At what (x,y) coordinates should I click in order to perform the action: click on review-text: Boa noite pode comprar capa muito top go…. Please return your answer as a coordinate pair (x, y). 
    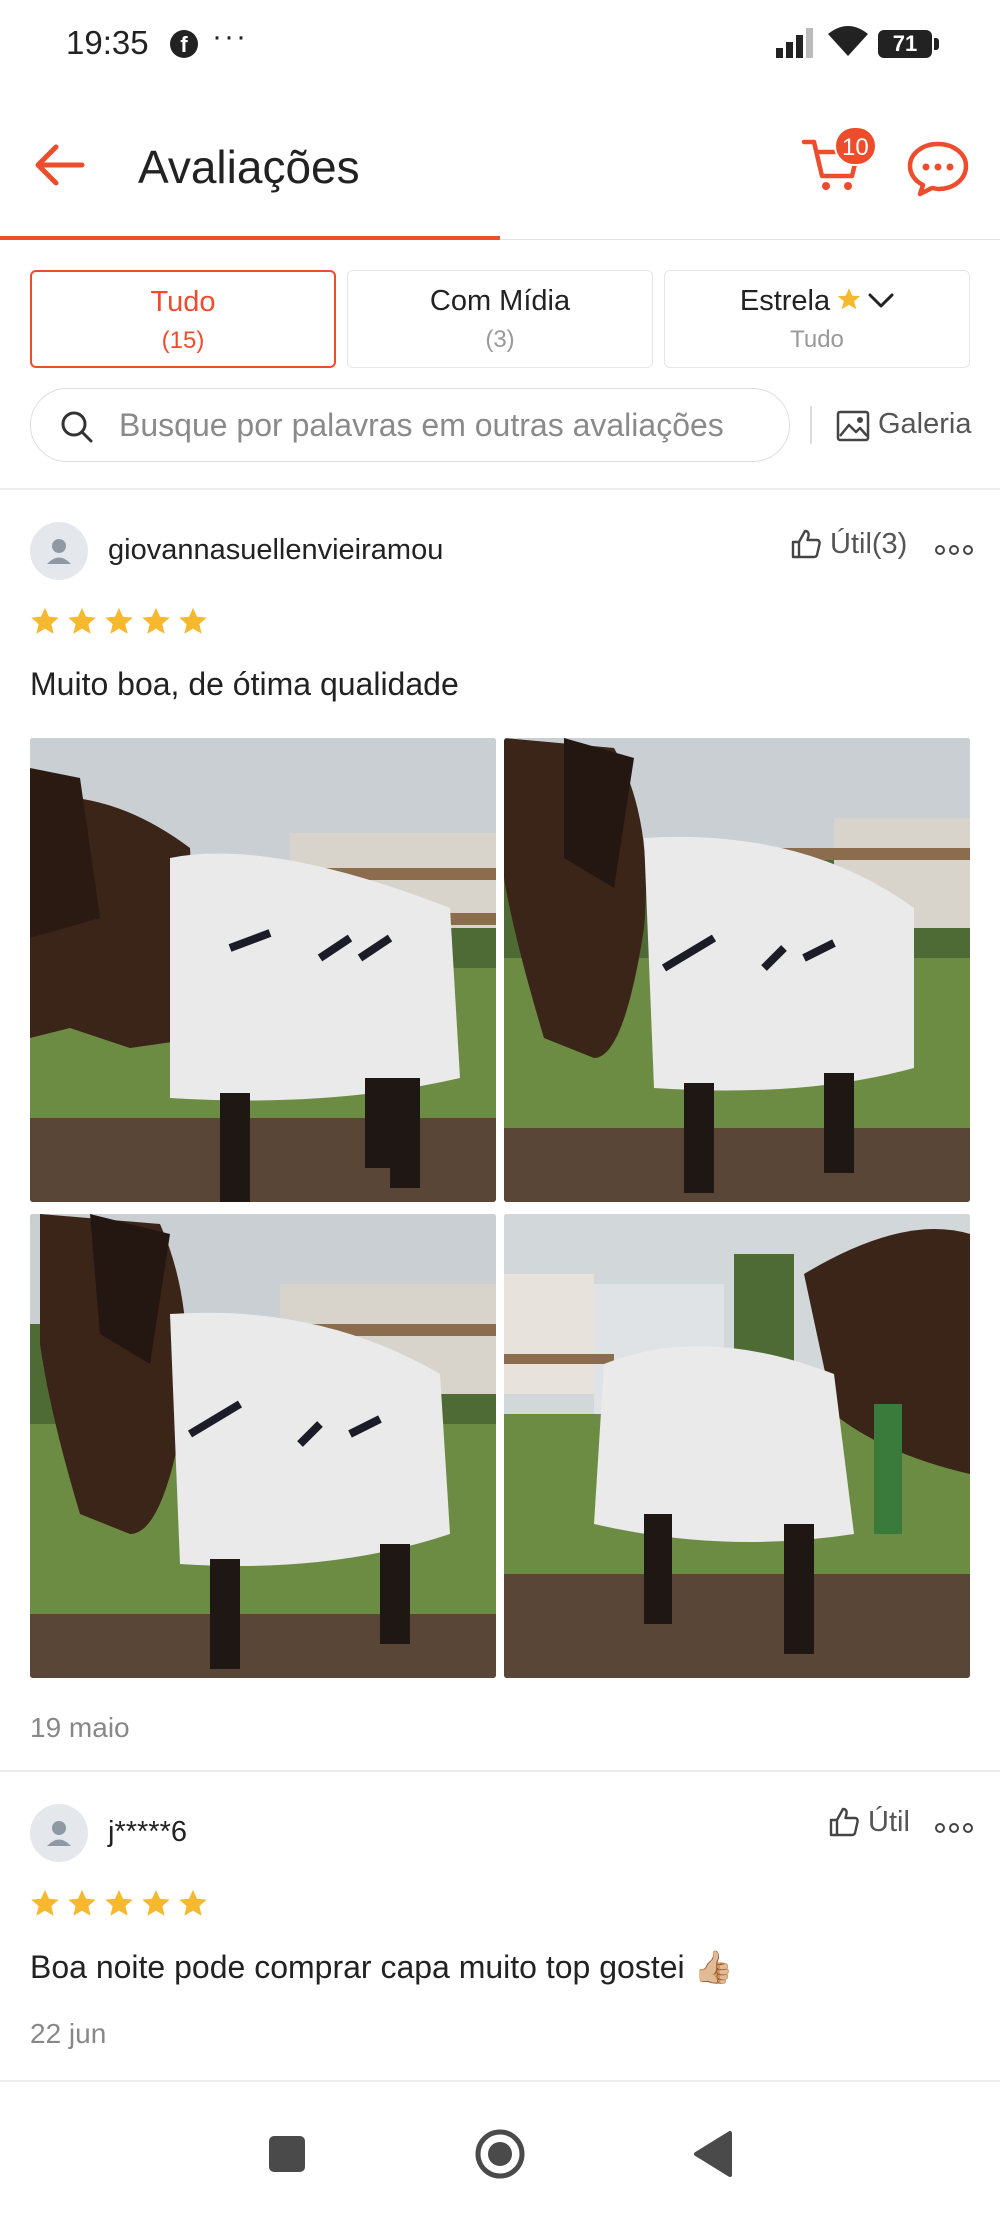
    Looking at the image, I should click on (382, 1967).